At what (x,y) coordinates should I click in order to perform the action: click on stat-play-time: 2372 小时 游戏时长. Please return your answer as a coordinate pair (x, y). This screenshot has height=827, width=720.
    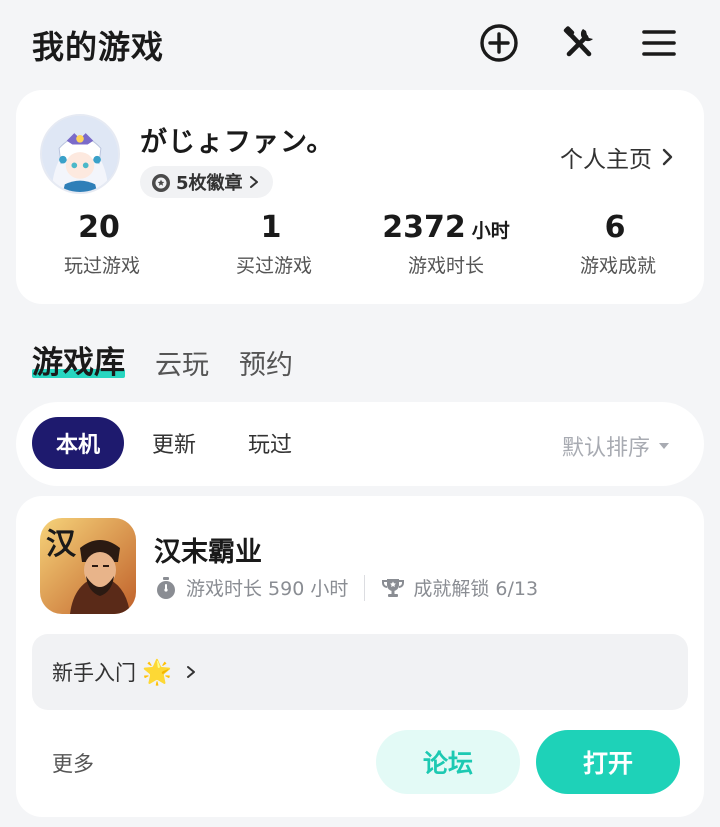
    Looking at the image, I should click on (446, 244).